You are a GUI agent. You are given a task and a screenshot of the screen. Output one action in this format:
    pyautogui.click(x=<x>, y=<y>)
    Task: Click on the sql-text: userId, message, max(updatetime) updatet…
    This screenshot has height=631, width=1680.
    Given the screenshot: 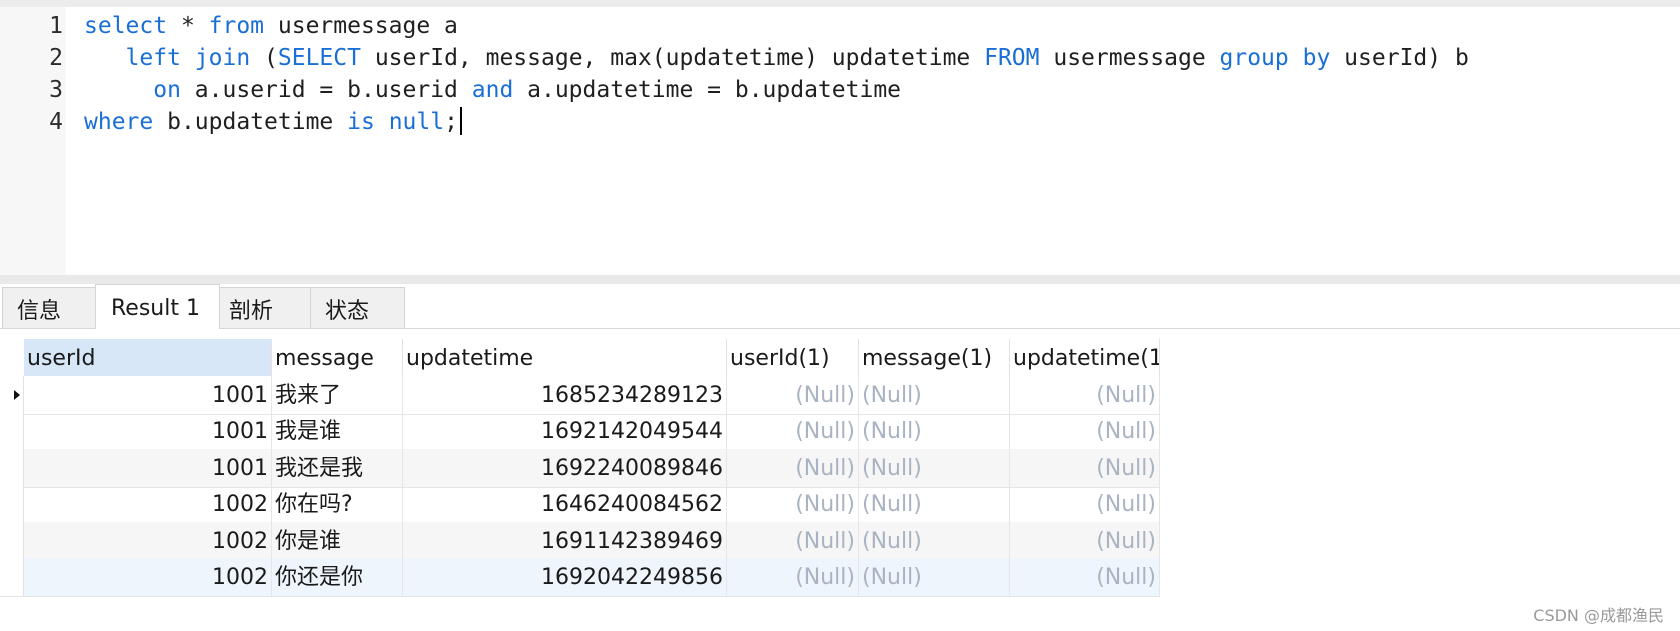 What is the action you would take?
    pyautogui.click(x=672, y=58)
    